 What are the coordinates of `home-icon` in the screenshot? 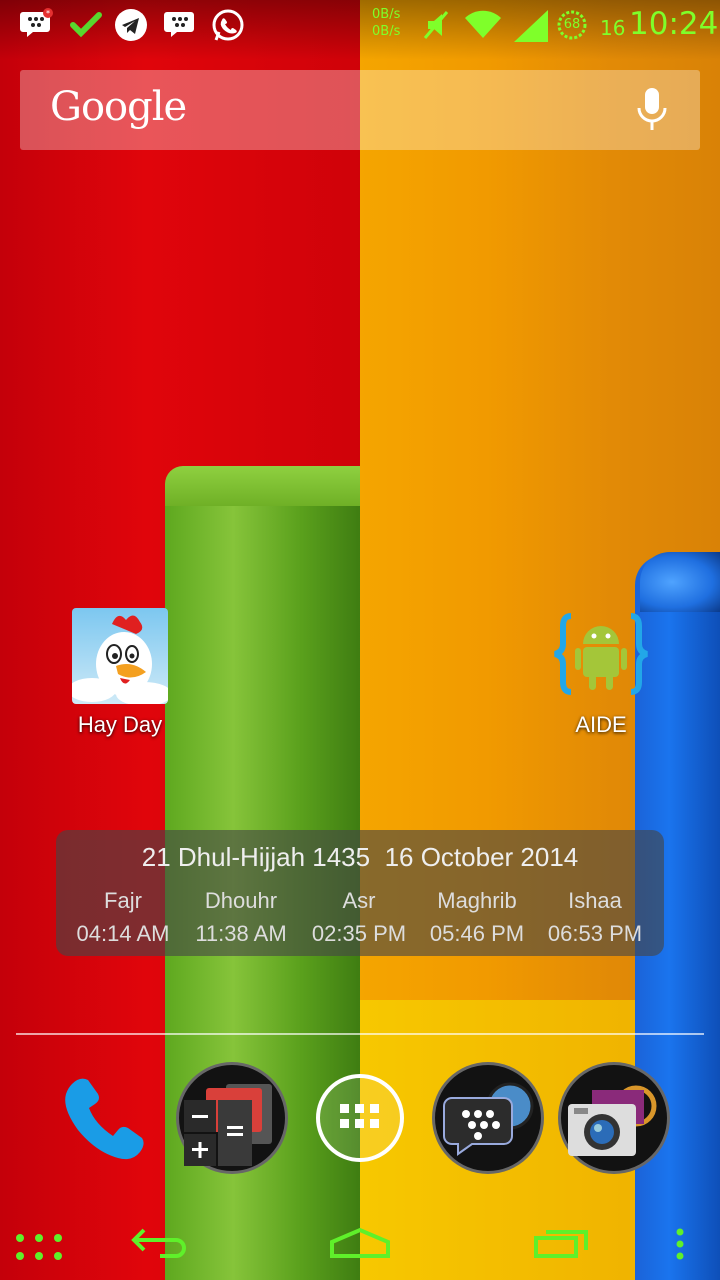 It's located at (360, 1244).